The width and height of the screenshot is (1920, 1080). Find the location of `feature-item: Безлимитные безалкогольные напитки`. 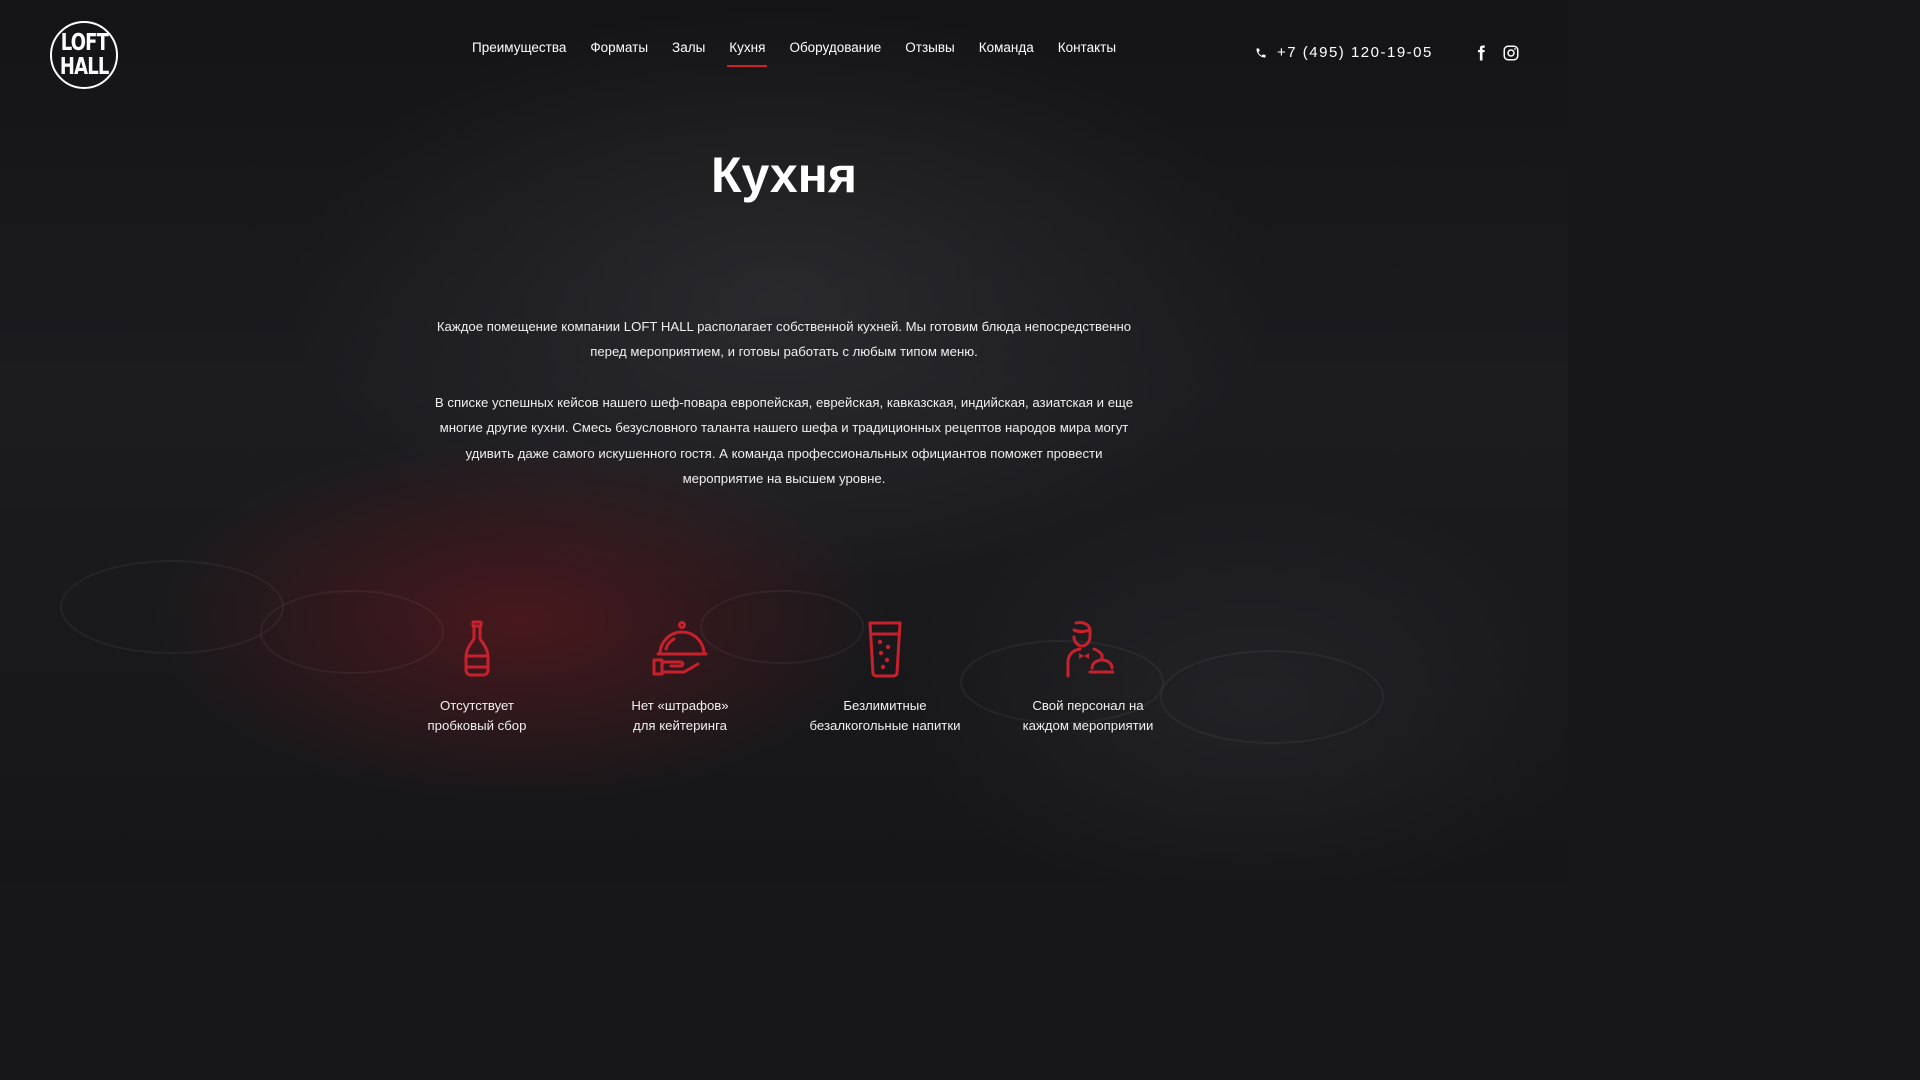

feature-item: Безлимитные безалкогольные напитки is located at coordinates (885, 678).